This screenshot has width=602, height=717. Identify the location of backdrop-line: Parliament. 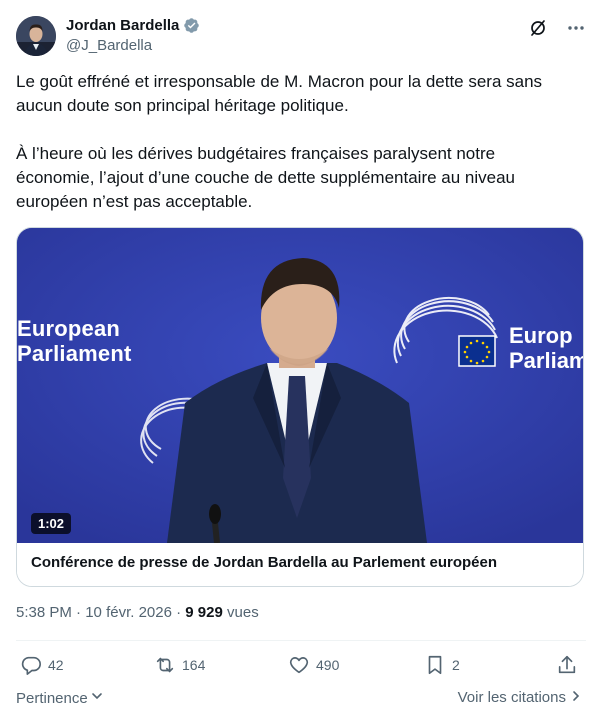
(74, 353).